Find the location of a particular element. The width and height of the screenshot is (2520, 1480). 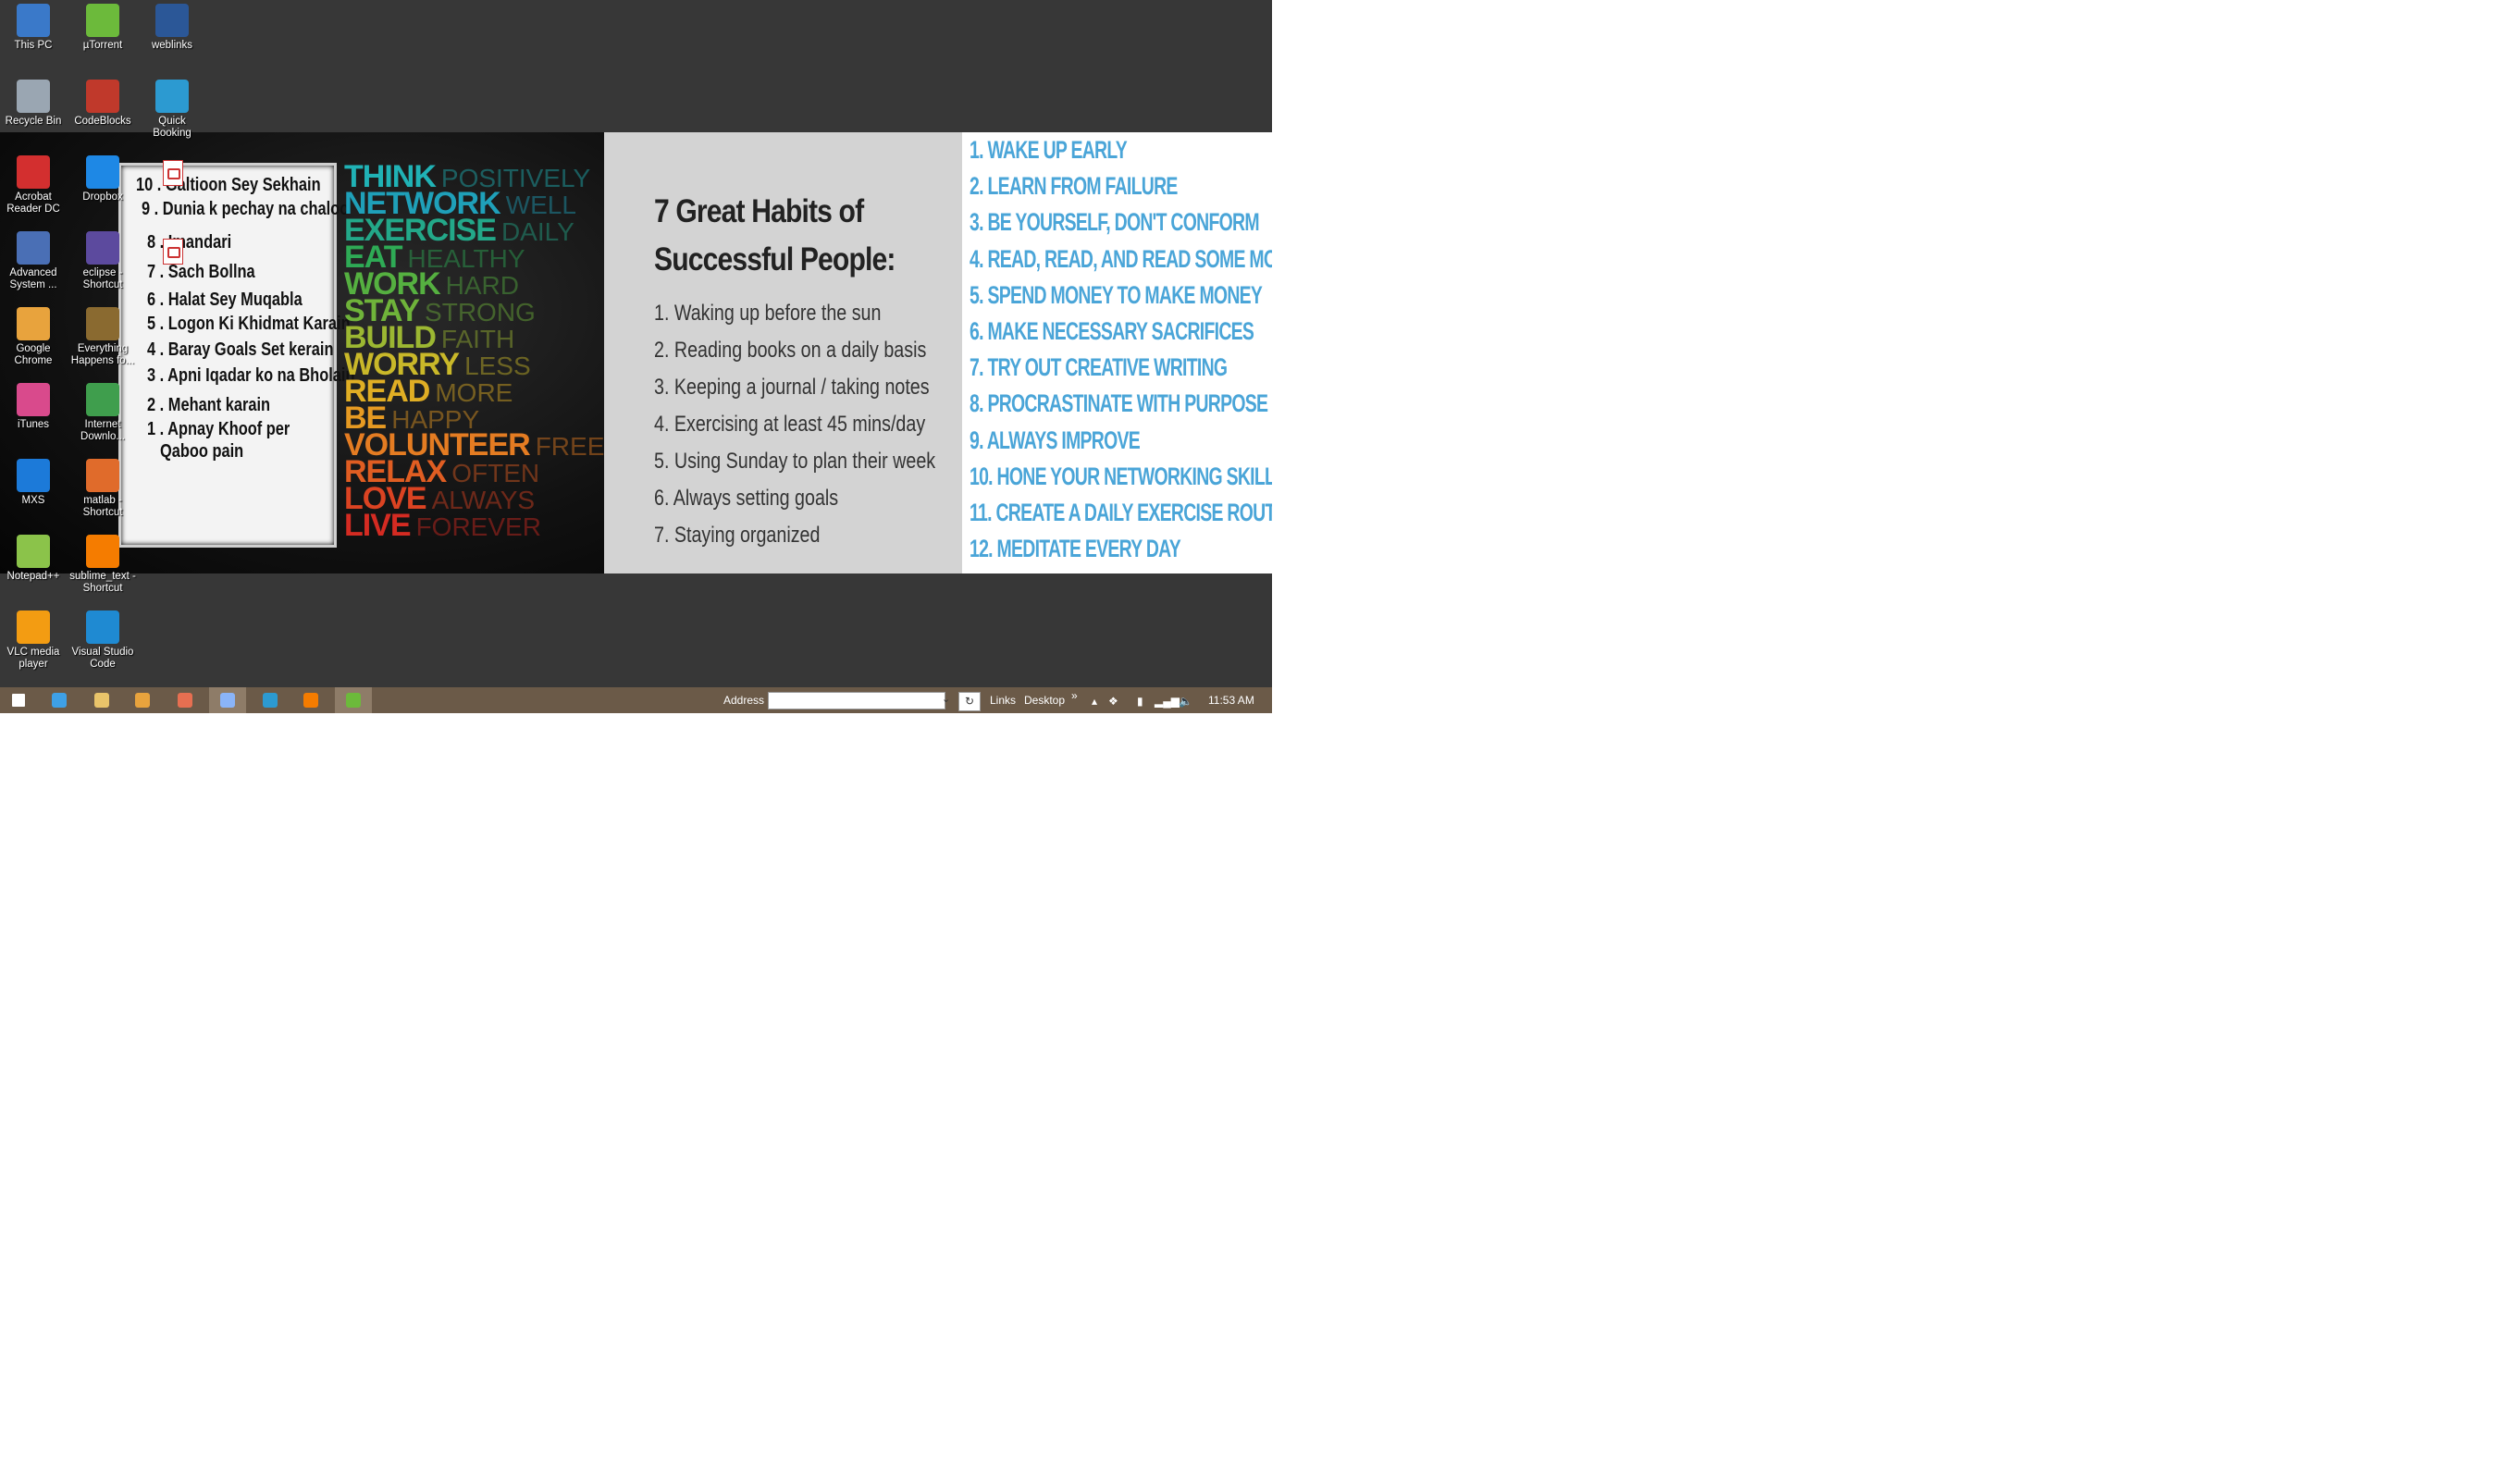

desktop-icon: Notepad++ is located at coordinates (33, 559).